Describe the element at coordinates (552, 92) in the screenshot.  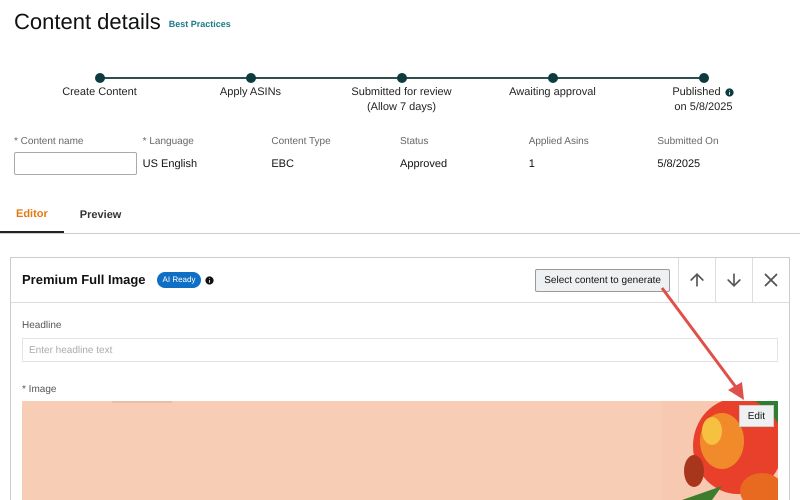
I see `step-label: Awaiting approval` at that location.